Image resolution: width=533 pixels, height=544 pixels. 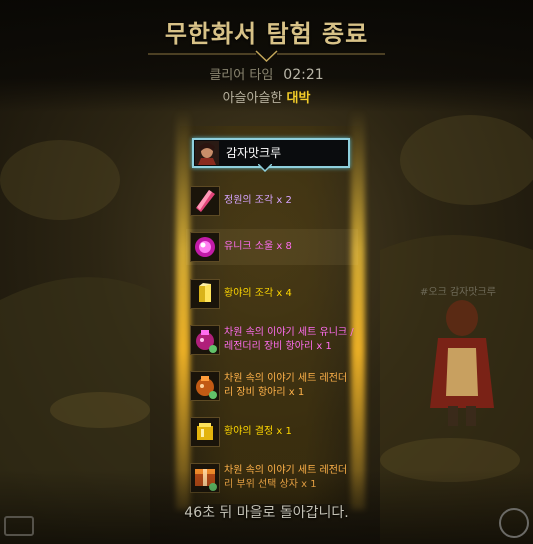 I want to click on reward-item: 유니크 소울 x 8, so click(x=272, y=247).